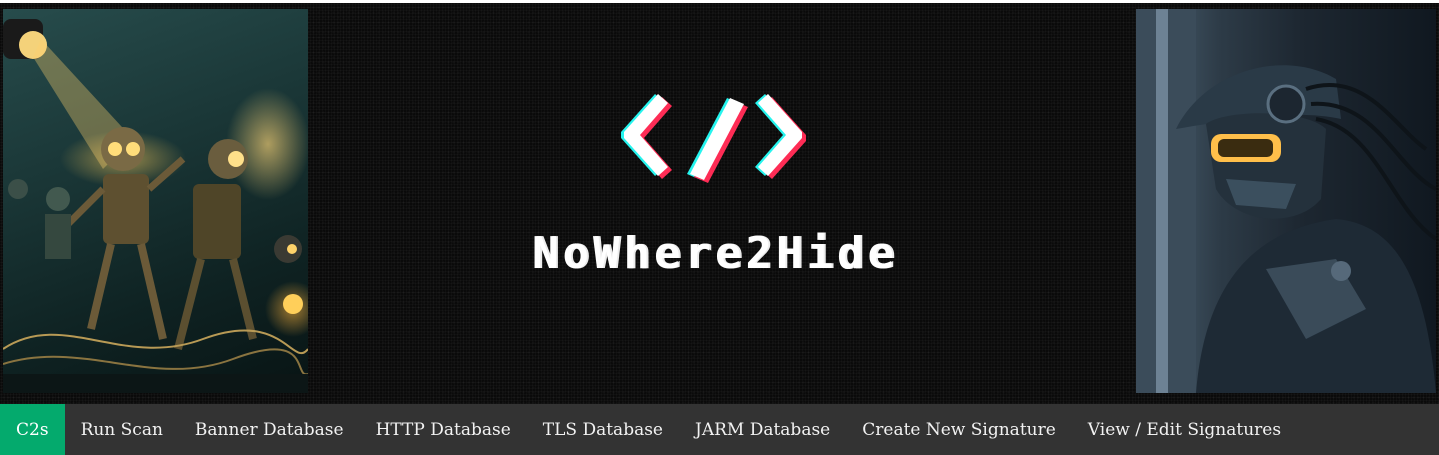 The height and width of the screenshot is (455, 1439). What do you see at coordinates (959, 429) in the screenshot?
I see `nav-item-create-new-signature: Create New Signature` at bounding box center [959, 429].